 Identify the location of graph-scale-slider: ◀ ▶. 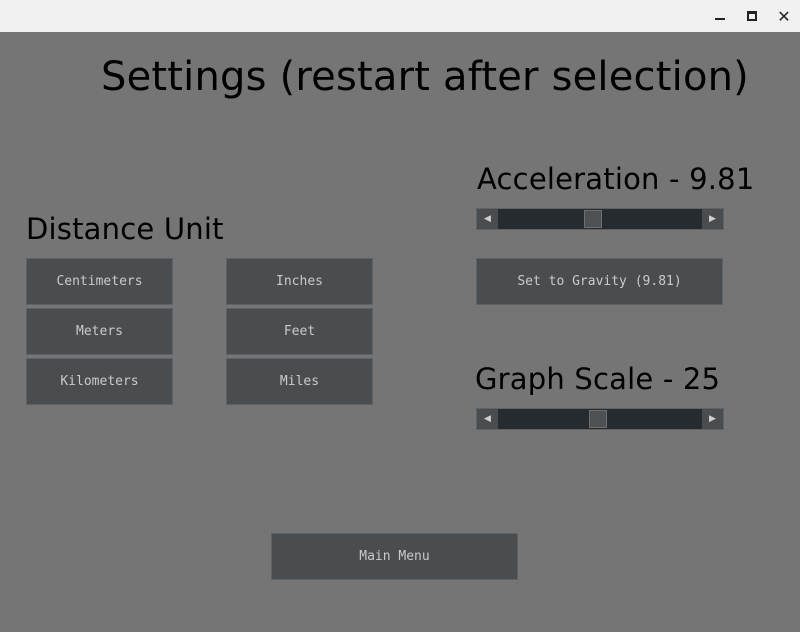
(600, 419).